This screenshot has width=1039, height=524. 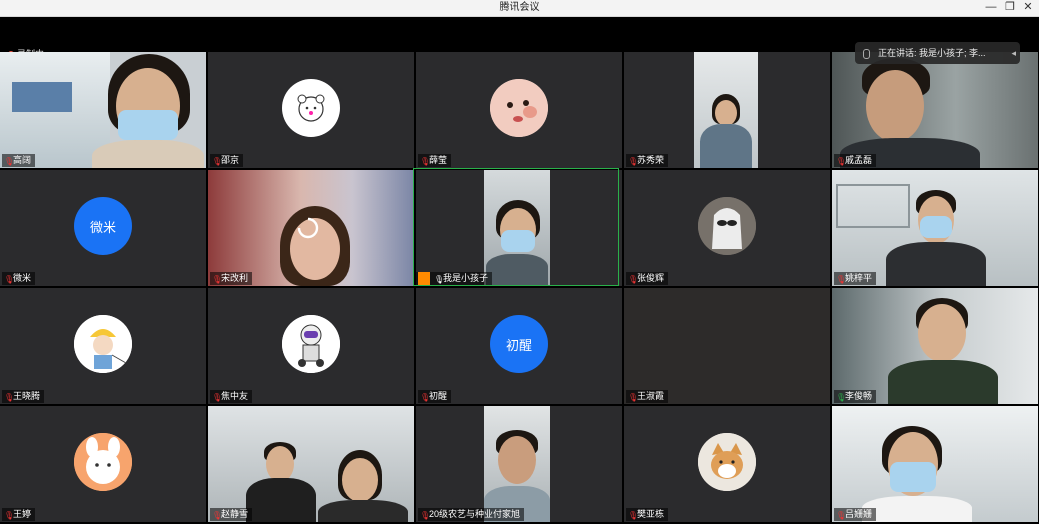 What do you see at coordinates (19, 278) in the screenshot?
I see `participant-name: 🎙微米` at bounding box center [19, 278].